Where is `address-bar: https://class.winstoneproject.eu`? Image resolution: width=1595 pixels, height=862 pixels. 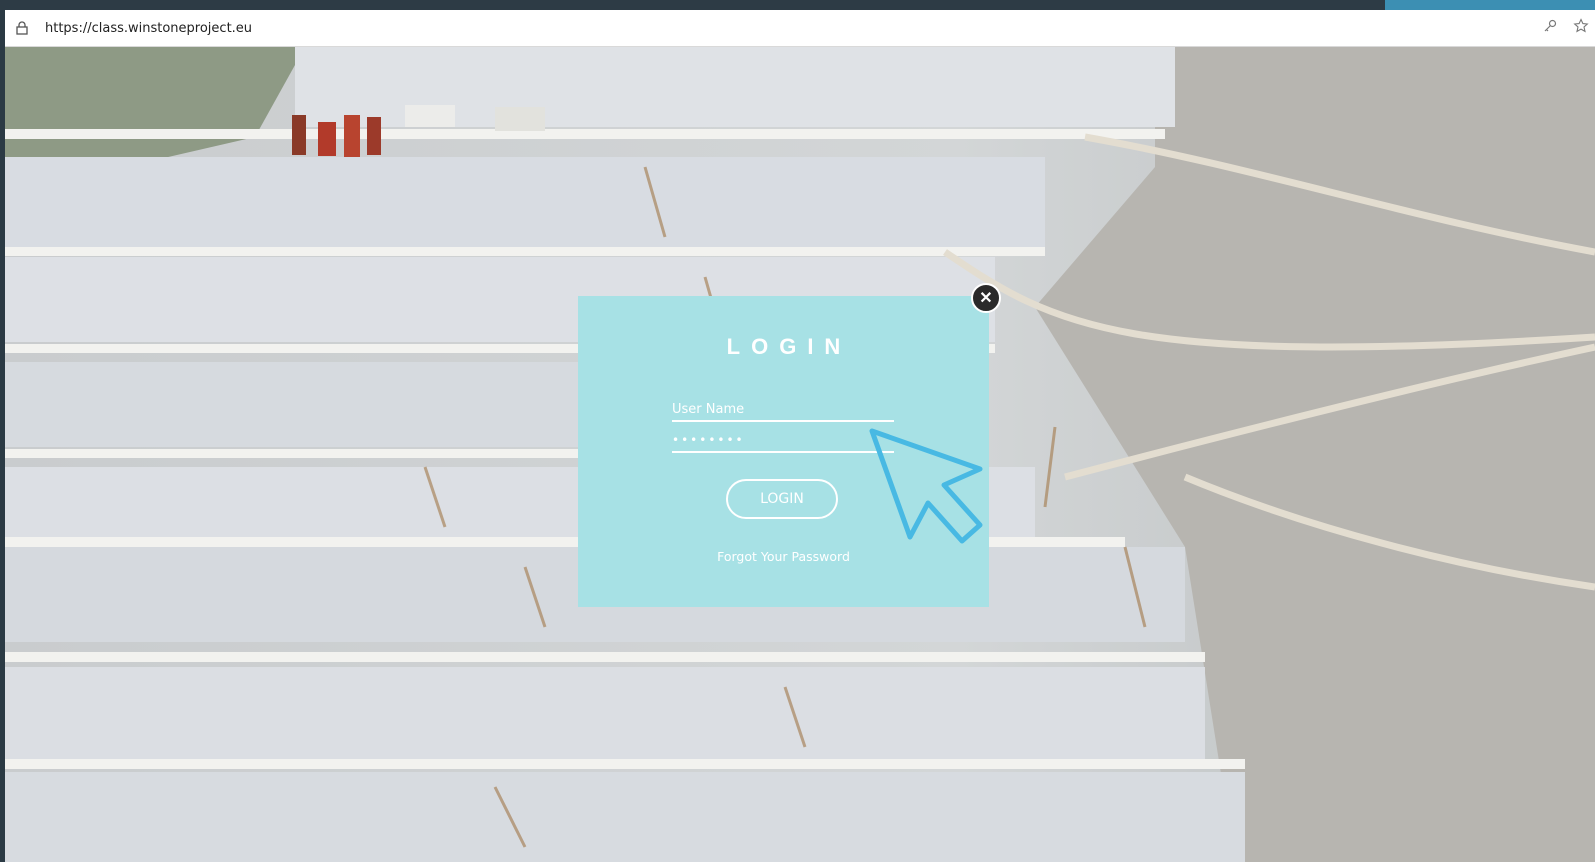 address-bar: https://class.winstoneproject.eu is located at coordinates (800, 28).